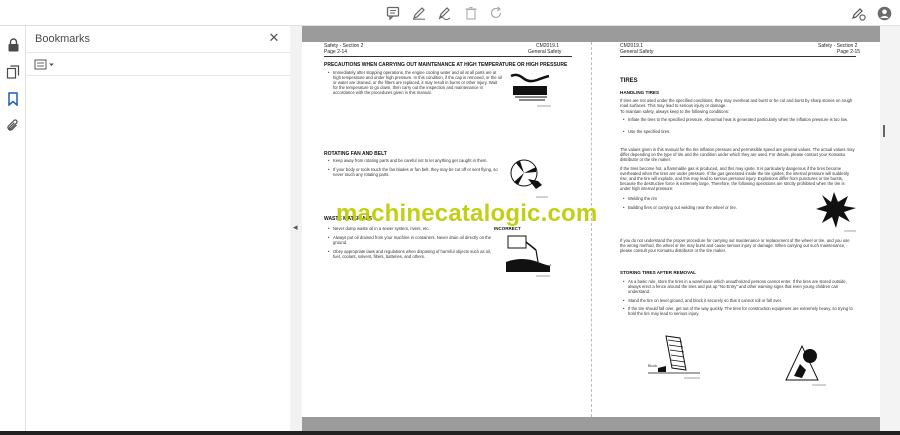 The height and width of the screenshot is (435, 900). Describe the element at coordinates (640, 92) in the screenshot. I see `handling-title: HANDLING TIRES` at that location.